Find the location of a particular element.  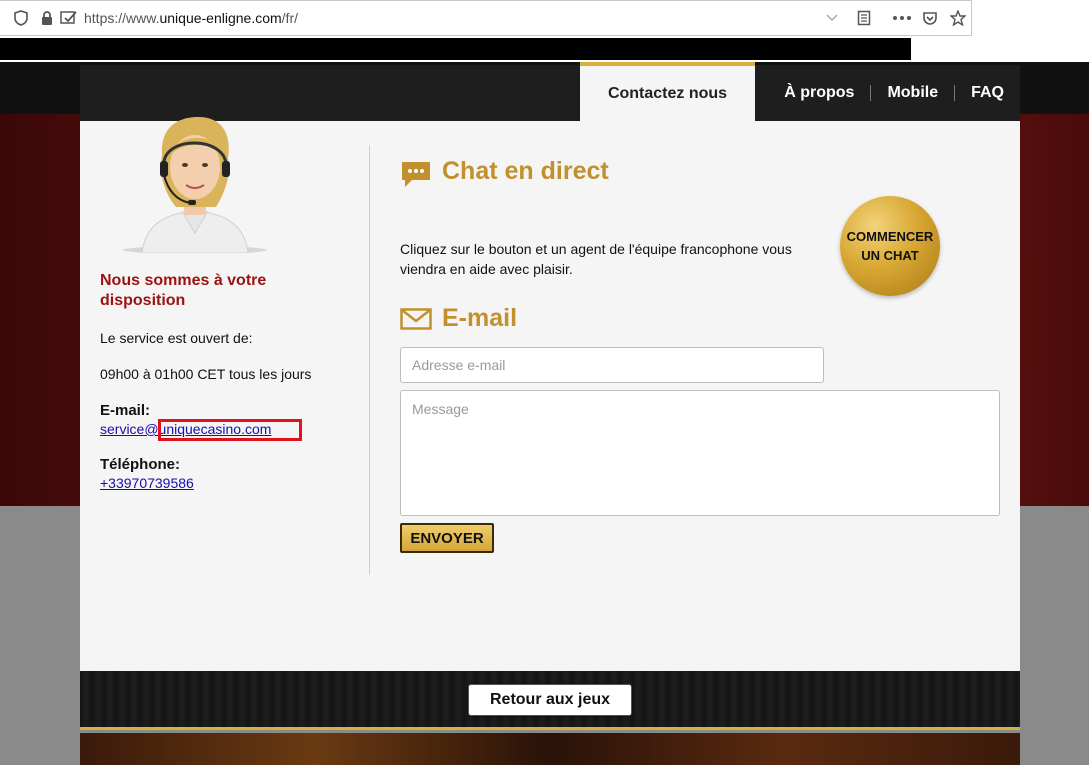

send-button: ENVOYER is located at coordinates (447, 538).